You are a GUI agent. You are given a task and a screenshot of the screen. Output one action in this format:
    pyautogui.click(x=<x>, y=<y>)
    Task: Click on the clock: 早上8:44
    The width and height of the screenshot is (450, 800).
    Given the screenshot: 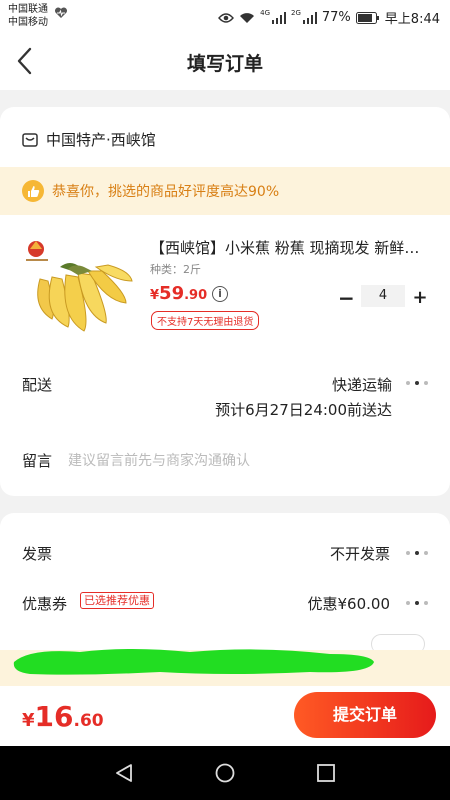 What is the action you would take?
    pyautogui.click(x=412, y=19)
    